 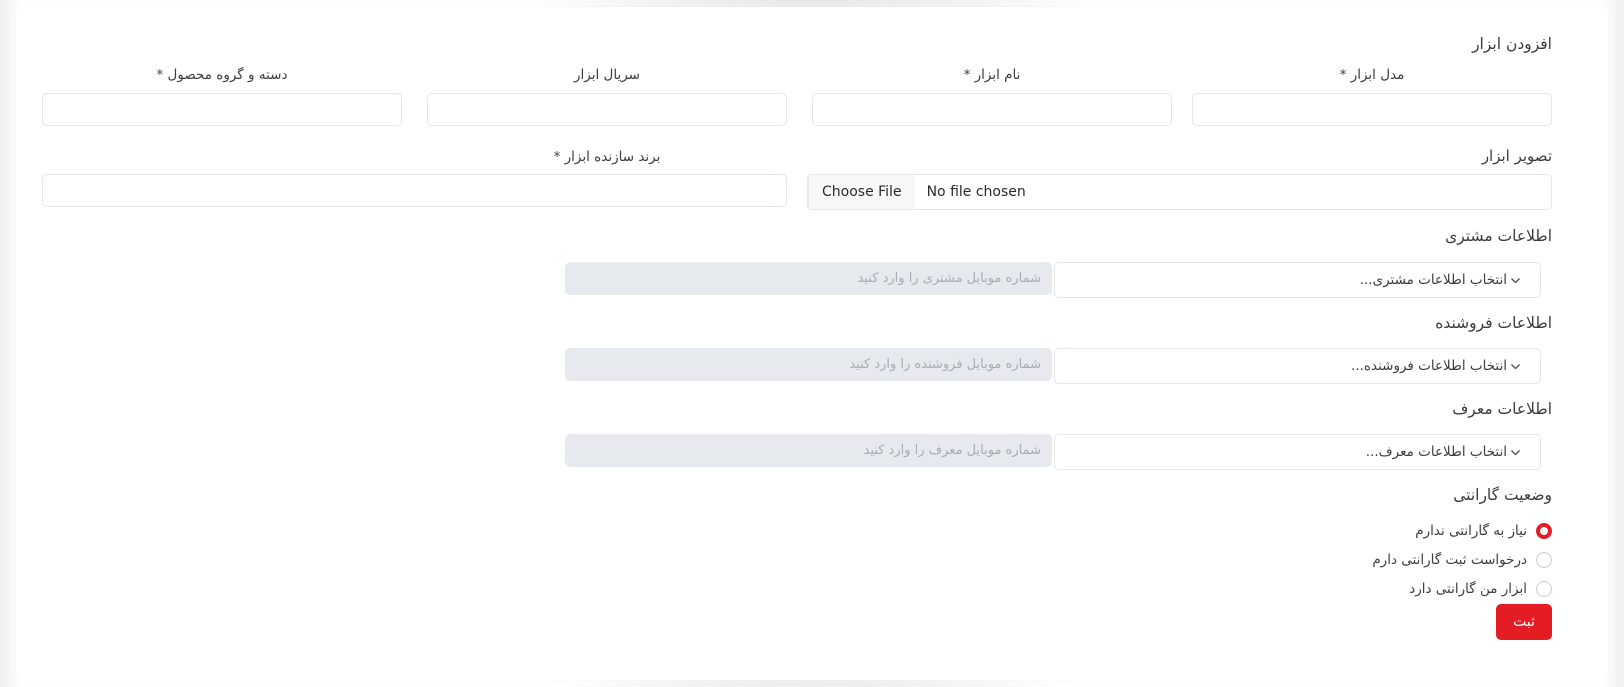 What do you see at coordinates (1498, 236) in the screenshot?
I see `section-title-customer: اطلاعات مشتری` at bounding box center [1498, 236].